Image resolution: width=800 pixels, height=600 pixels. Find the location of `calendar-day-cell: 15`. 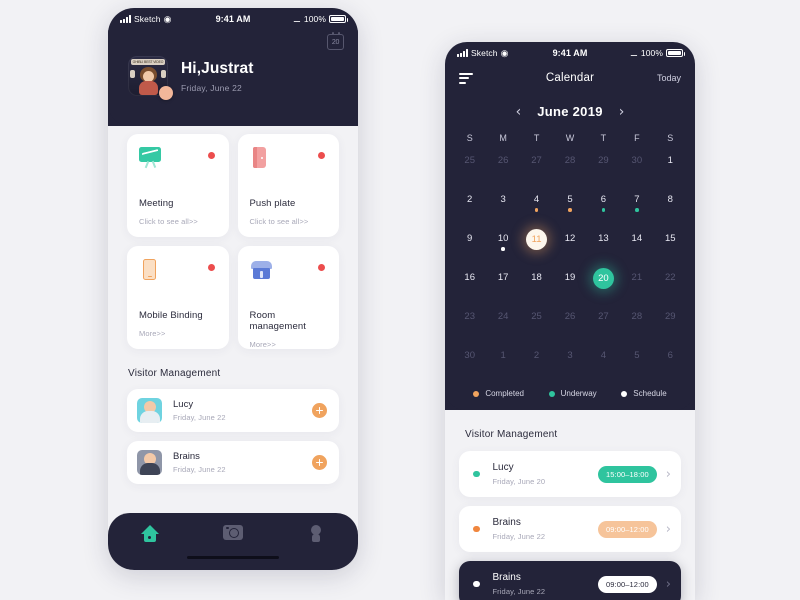

calendar-day-cell: 15 is located at coordinates (670, 243).